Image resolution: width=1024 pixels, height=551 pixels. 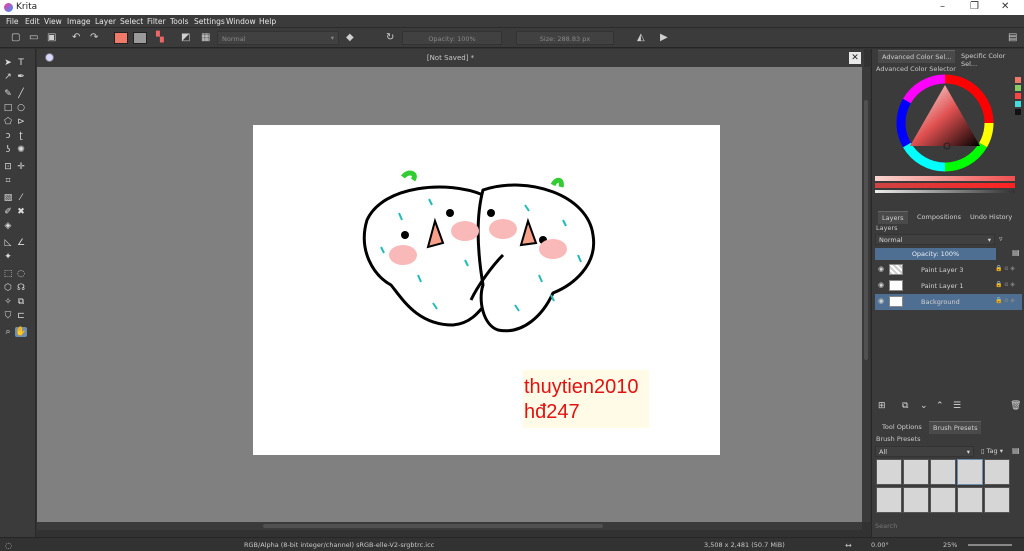 What do you see at coordinates (21, 122) in the screenshot?
I see `polyline-tool-icon: ⊳` at bounding box center [21, 122].